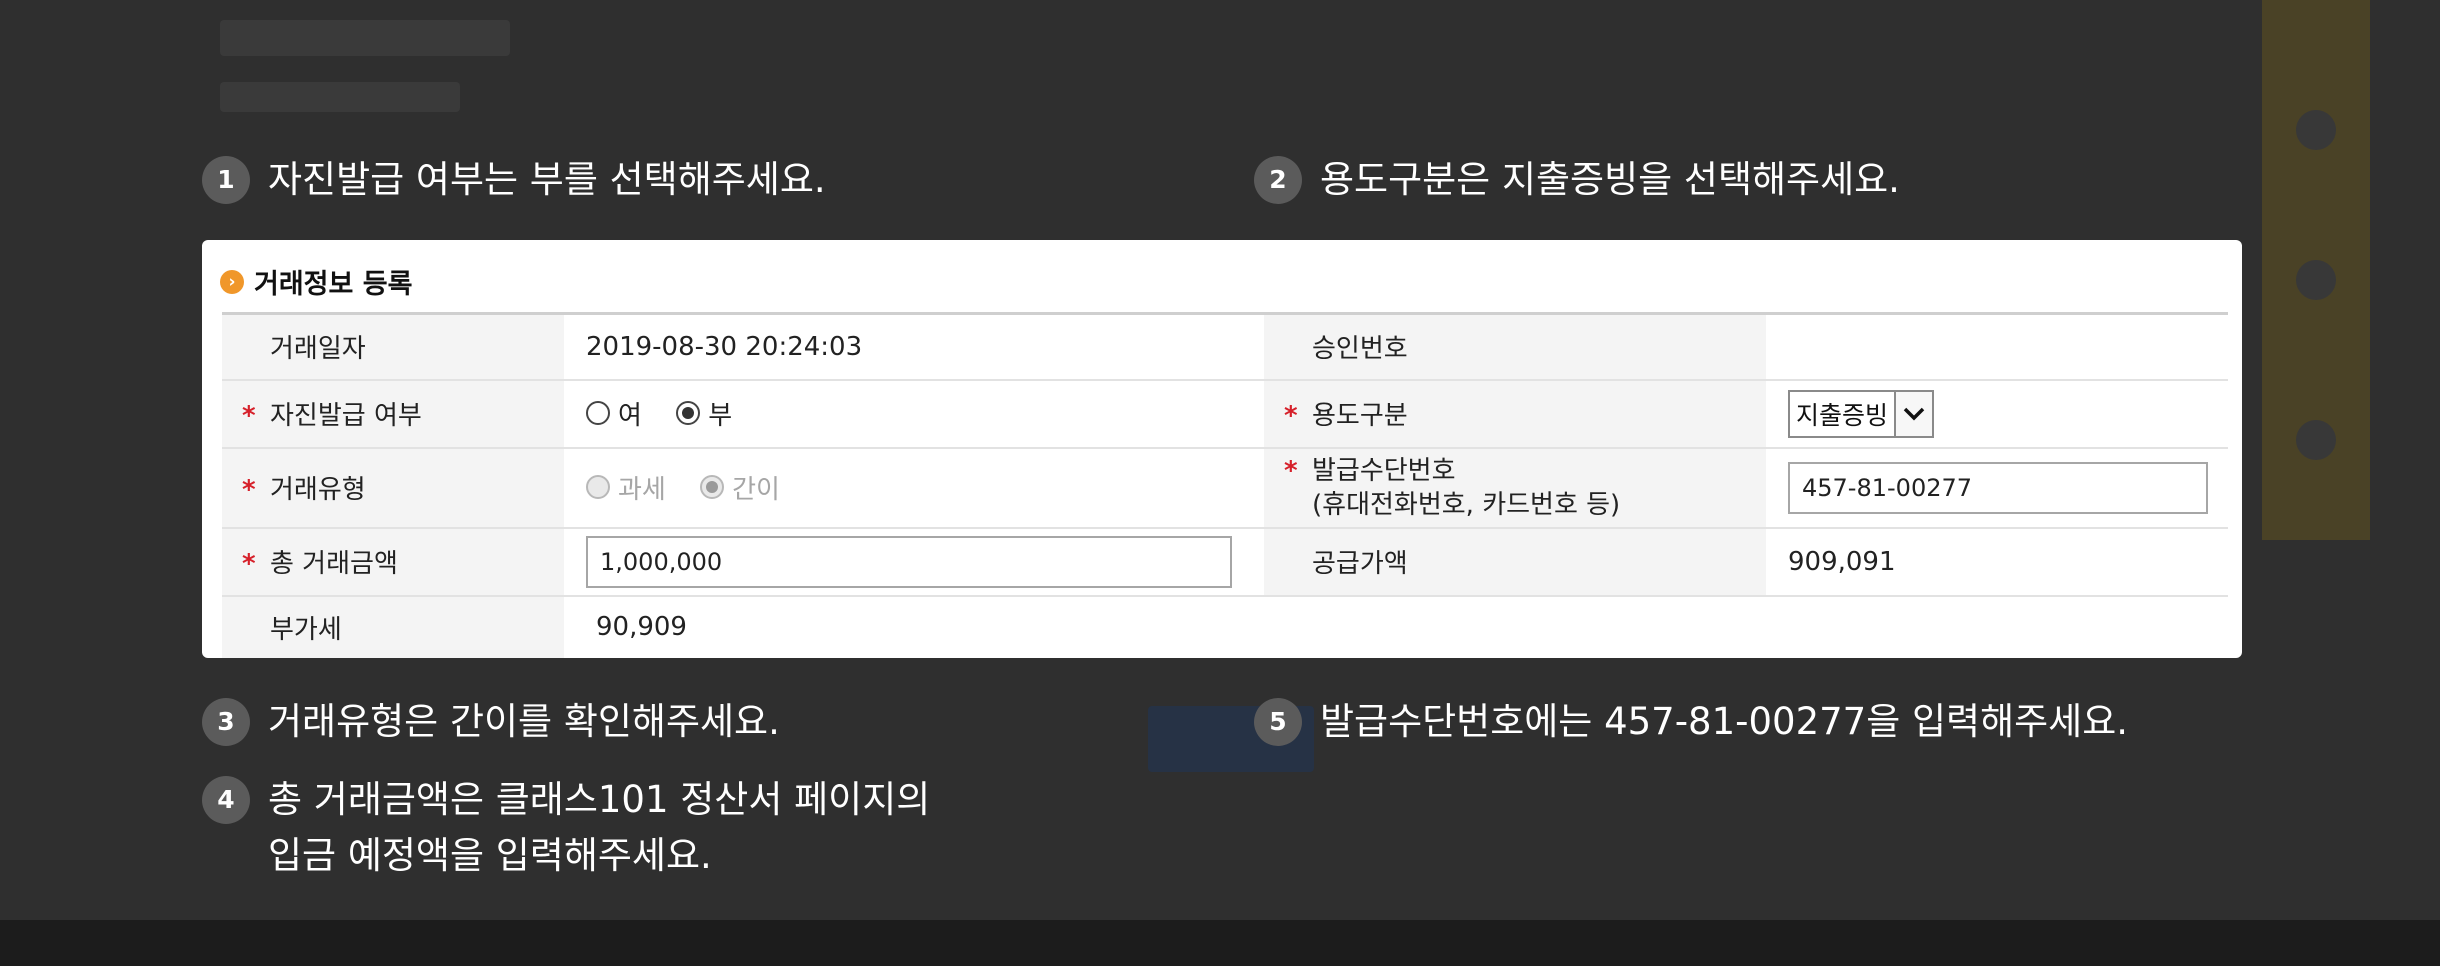 This screenshot has width=2440, height=966. What do you see at coordinates (232, 281) in the screenshot?
I see `chevron-right-icon: ›` at bounding box center [232, 281].